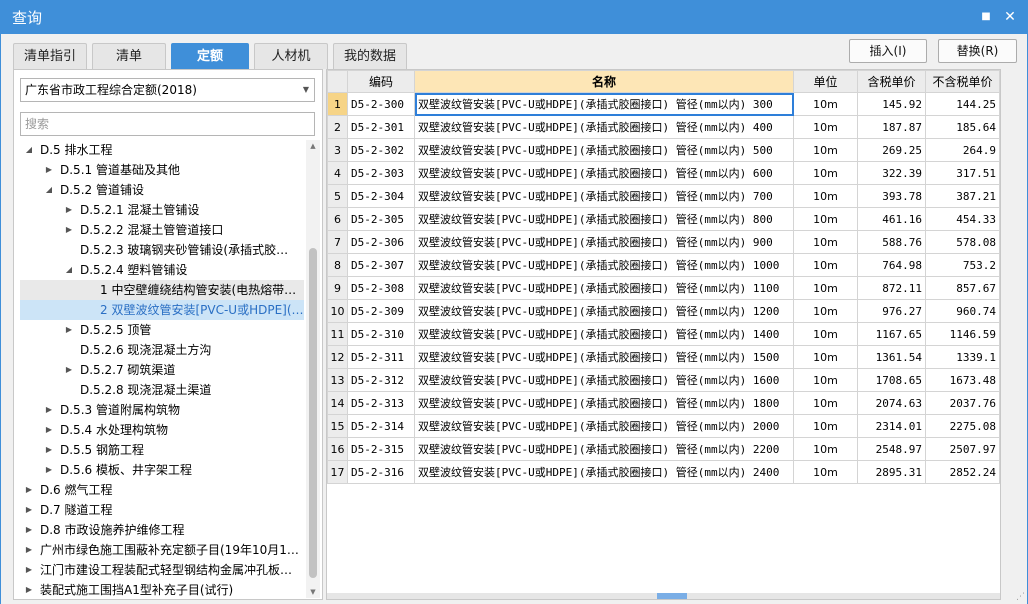  What do you see at coordinates (891, 380) in the screenshot?
I see `tax-price-cell: 1708.65` at bounding box center [891, 380].